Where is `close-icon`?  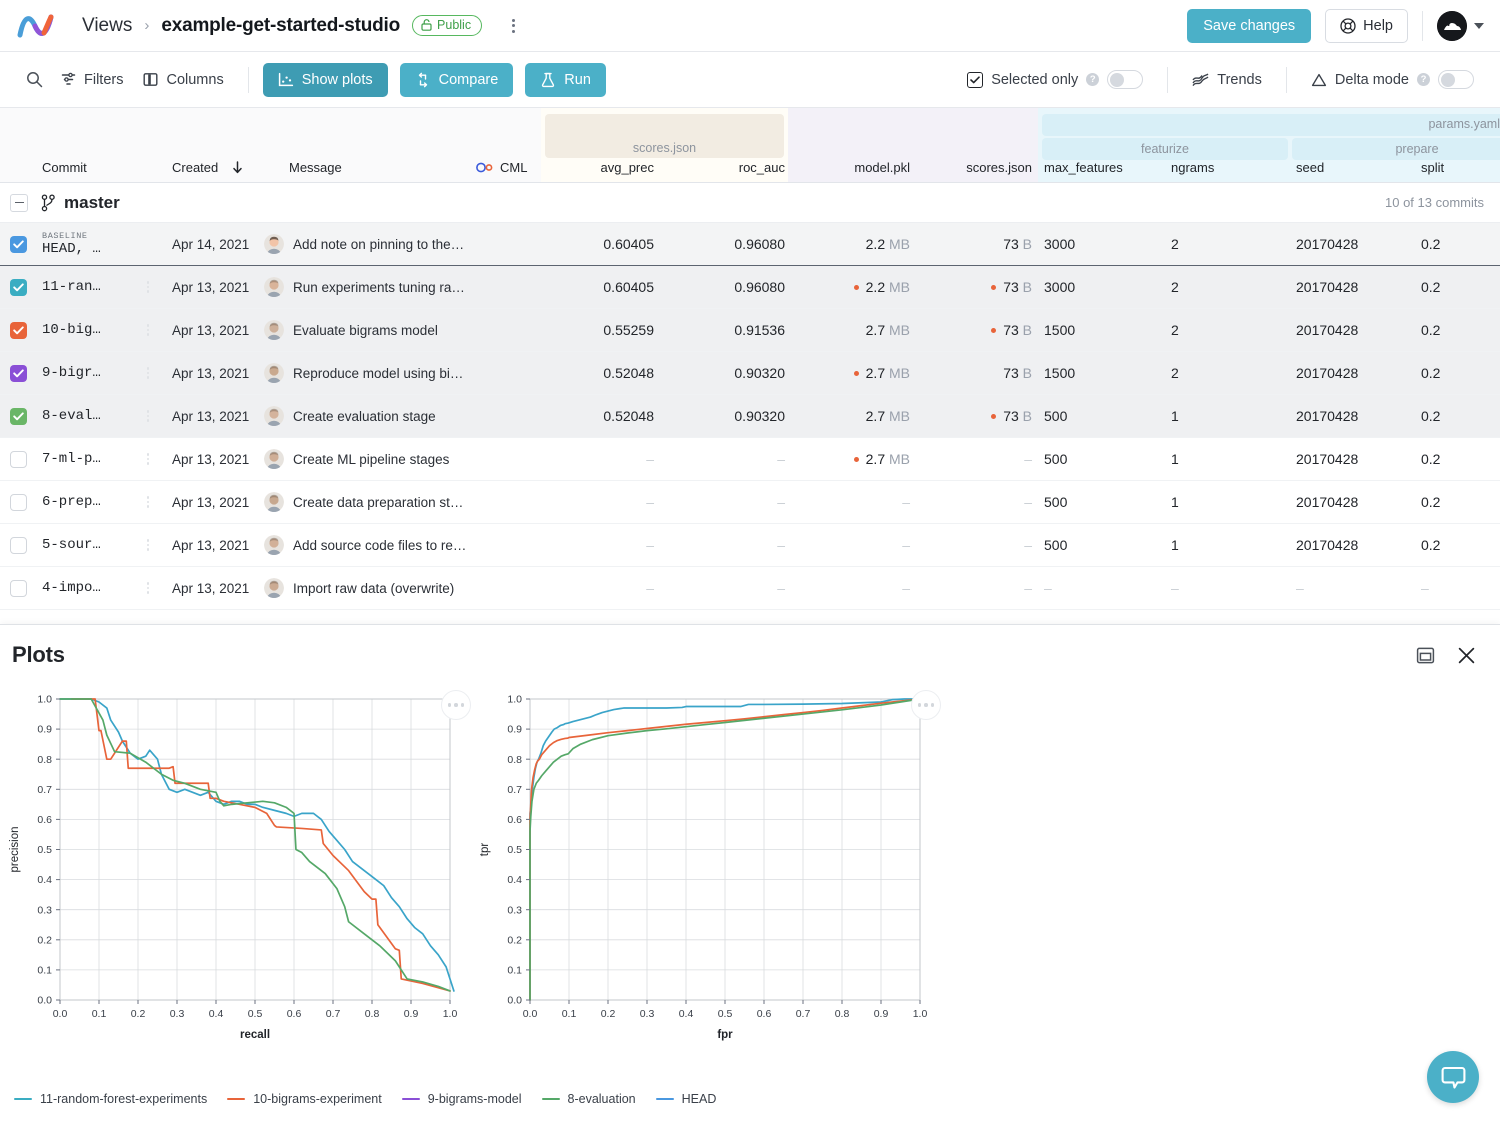
close-icon is located at coordinates (1466, 655).